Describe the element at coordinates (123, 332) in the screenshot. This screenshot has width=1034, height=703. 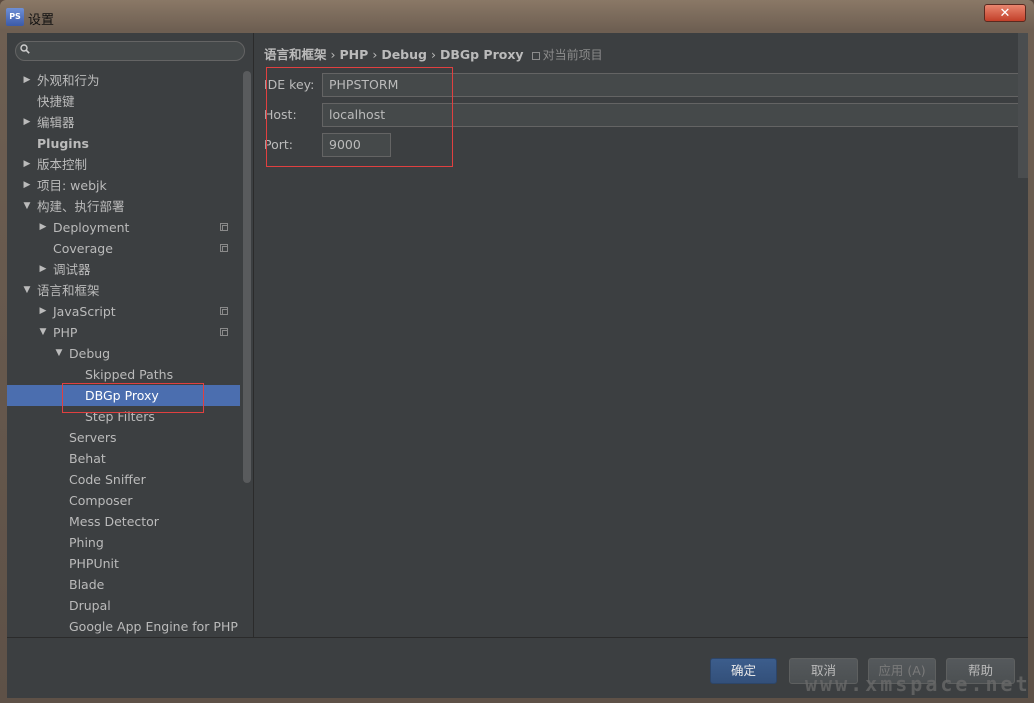
I see `sidebar-tree-item: ▼ PHP` at that location.